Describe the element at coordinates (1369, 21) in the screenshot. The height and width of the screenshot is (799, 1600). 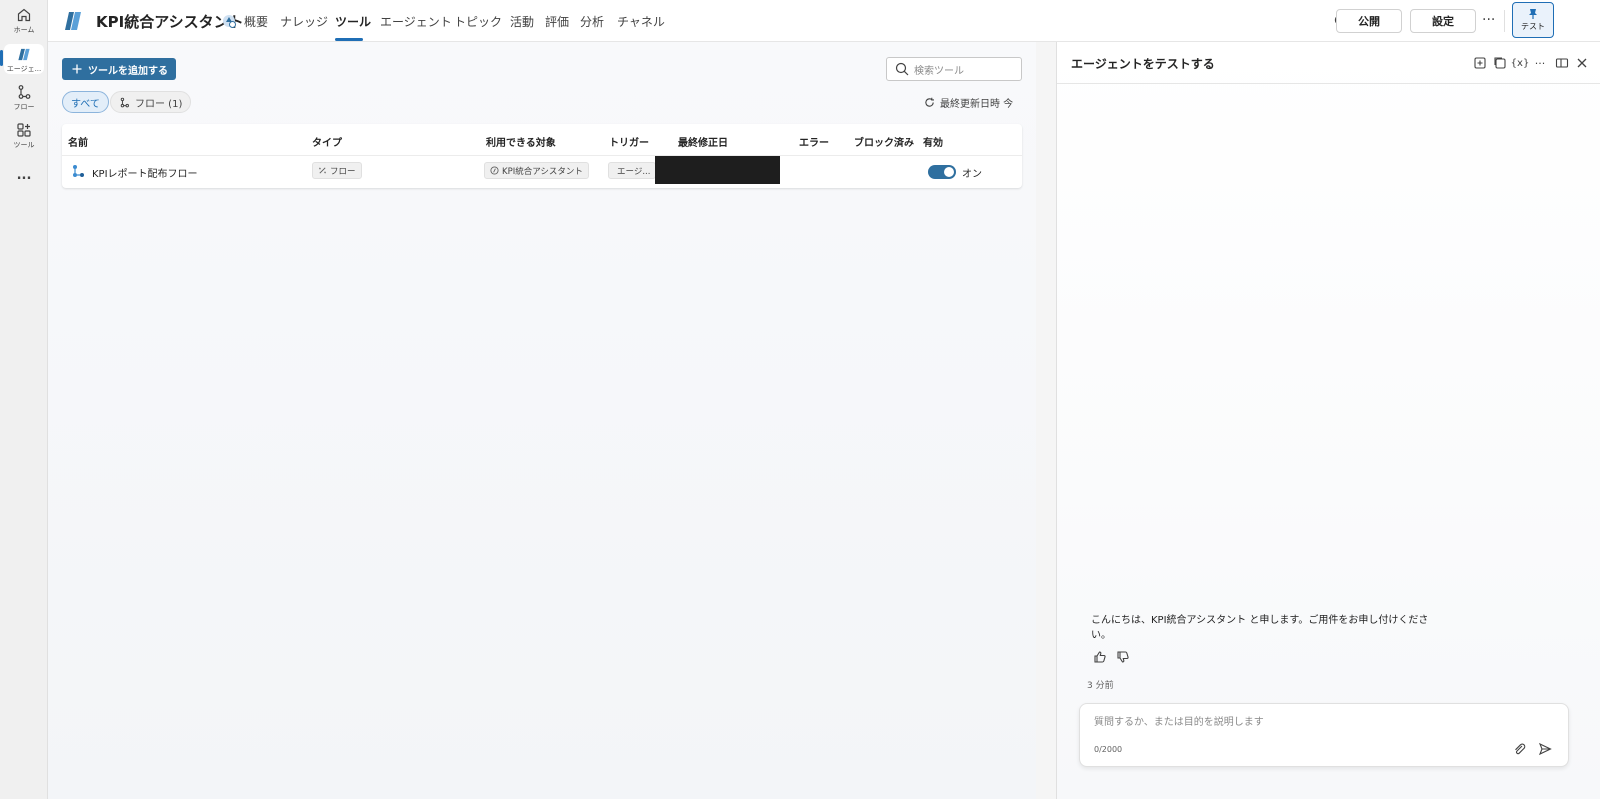
I see `publish-button: 公開` at that location.